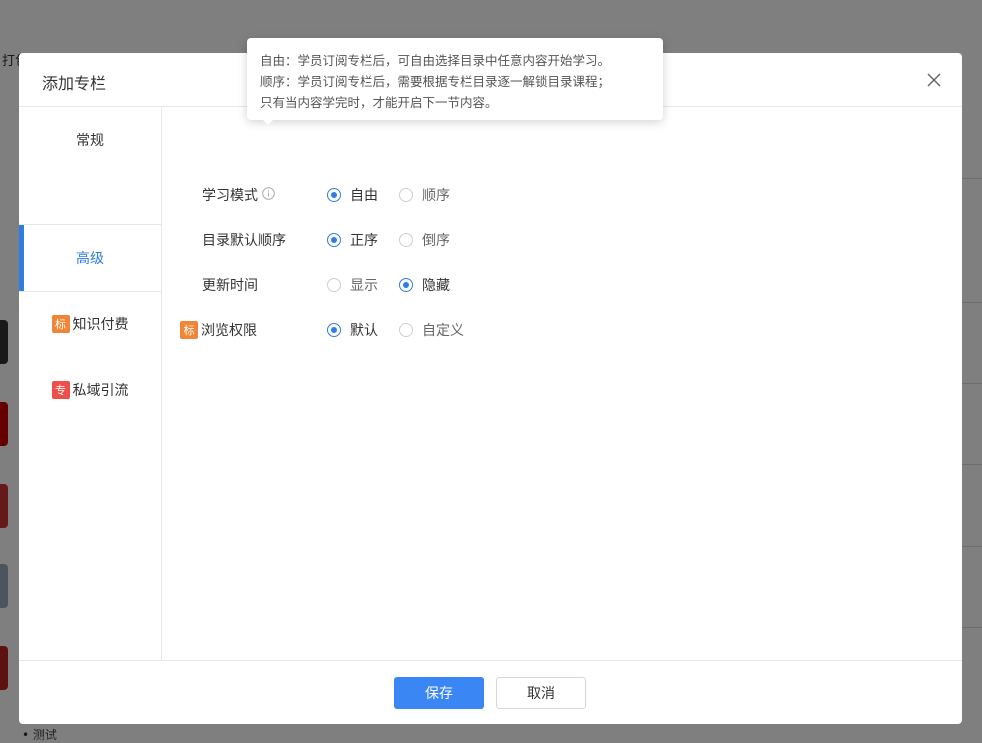 This screenshot has height=743, width=982. I want to click on catalog-order-asc-radio: 正序, so click(363, 240).